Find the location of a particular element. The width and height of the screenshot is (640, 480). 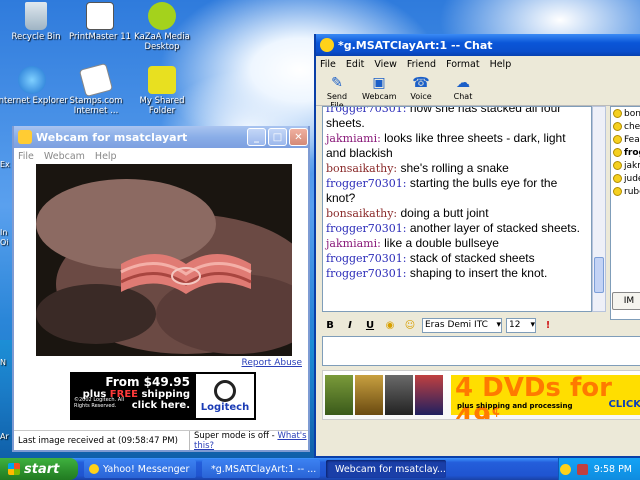

stamps-icon is located at coordinates (96, 80).